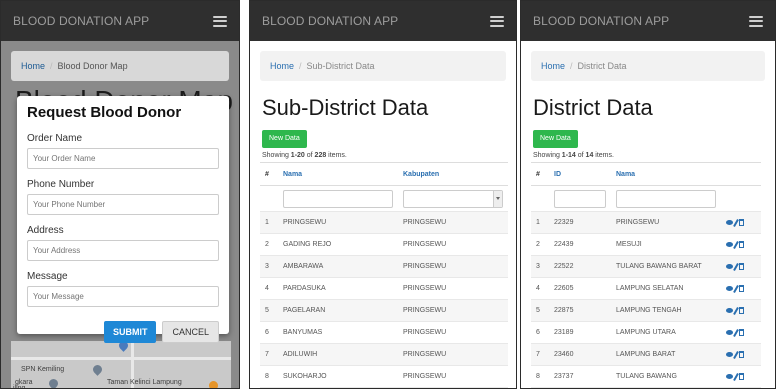 This screenshot has height=389, width=776. Describe the element at coordinates (540, 222) in the screenshot. I see `table-cell: 1` at that location.